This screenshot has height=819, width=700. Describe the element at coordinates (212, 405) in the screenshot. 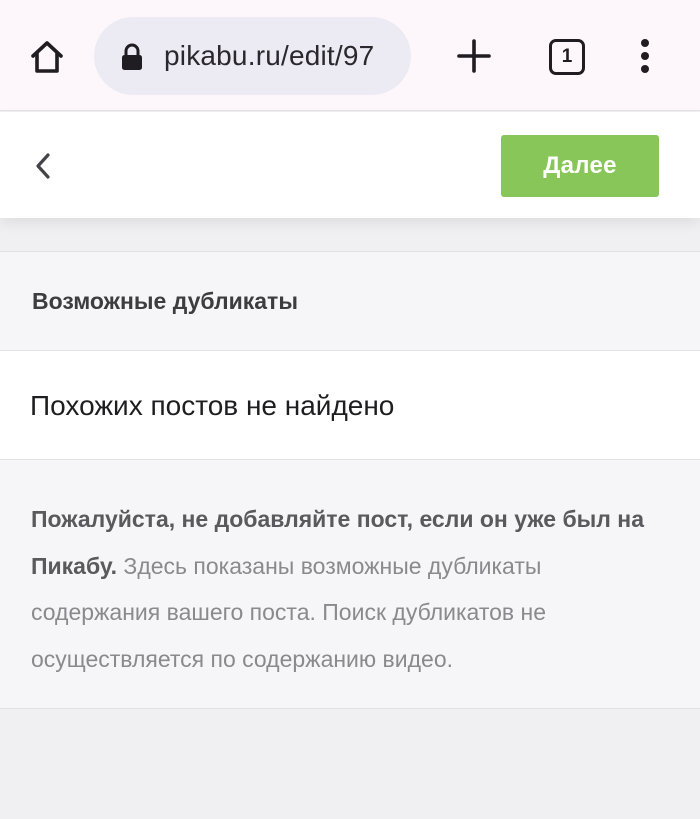

I see `empty-message: Похожих постов не найдено` at that location.